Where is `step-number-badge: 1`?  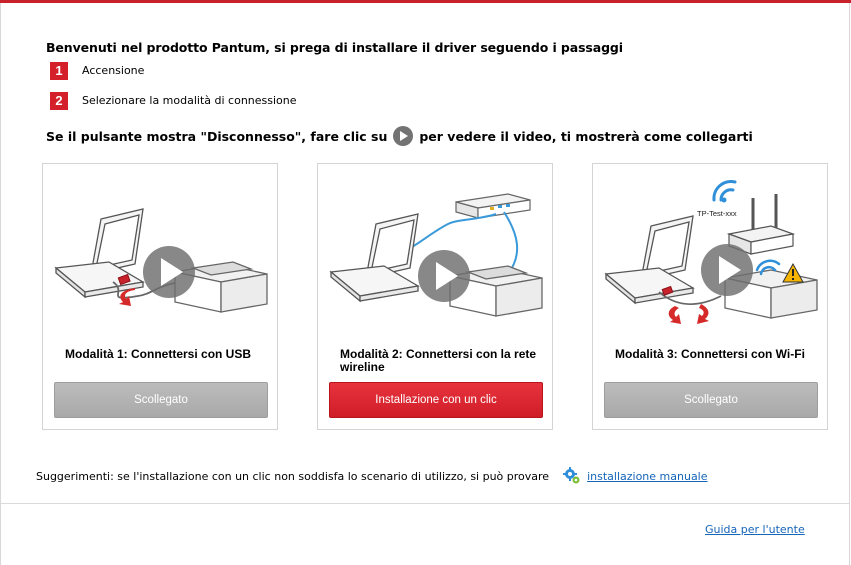 step-number-badge: 1 is located at coordinates (59, 70).